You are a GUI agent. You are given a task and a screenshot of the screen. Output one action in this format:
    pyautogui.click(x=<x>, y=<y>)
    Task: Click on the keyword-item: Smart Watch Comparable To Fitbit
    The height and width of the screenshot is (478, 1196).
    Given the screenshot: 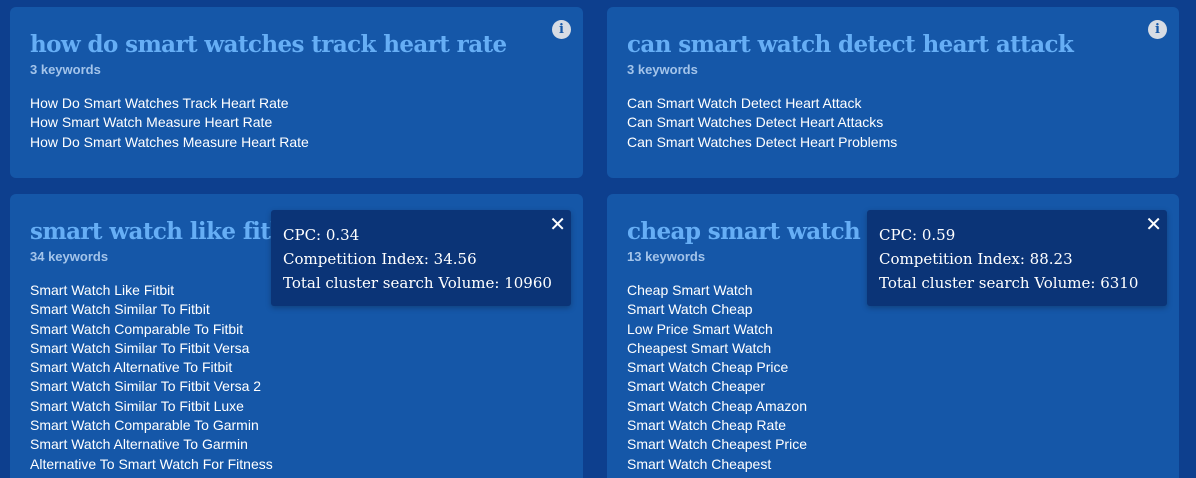 What is the action you would take?
    pyautogui.click(x=137, y=328)
    